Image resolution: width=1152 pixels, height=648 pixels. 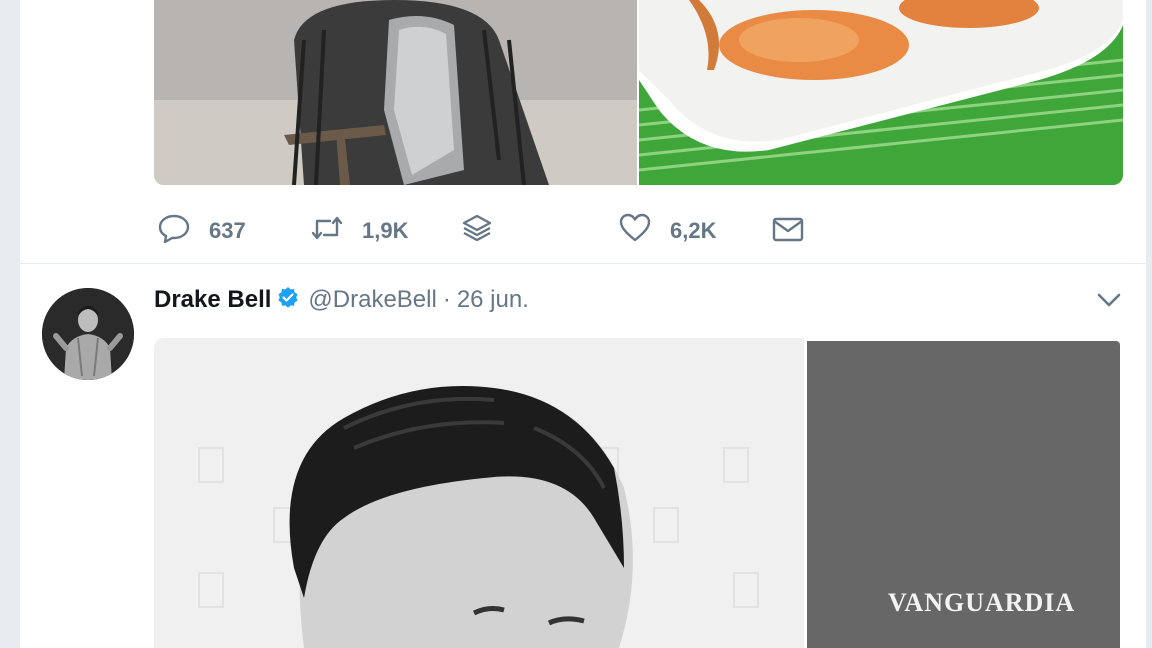 What do you see at coordinates (982, 602) in the screenshot?
I see `watermark-logo: VANGUARDIA` at bounding box center [982, 602].